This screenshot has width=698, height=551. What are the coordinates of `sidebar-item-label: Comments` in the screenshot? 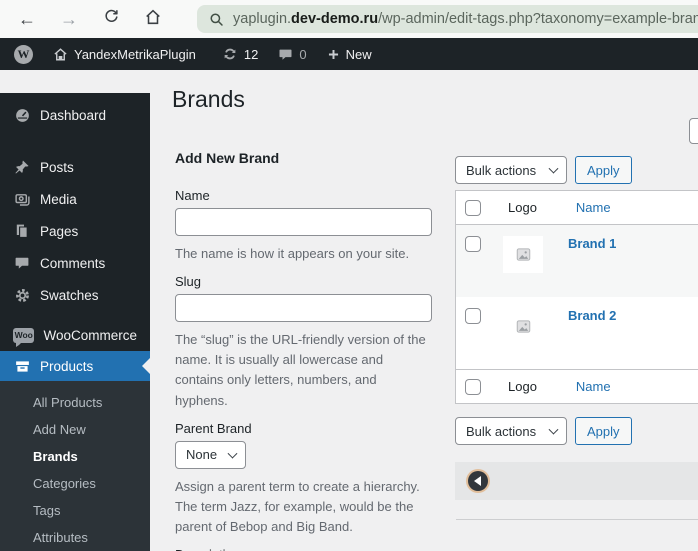 It's located at (73, 263).